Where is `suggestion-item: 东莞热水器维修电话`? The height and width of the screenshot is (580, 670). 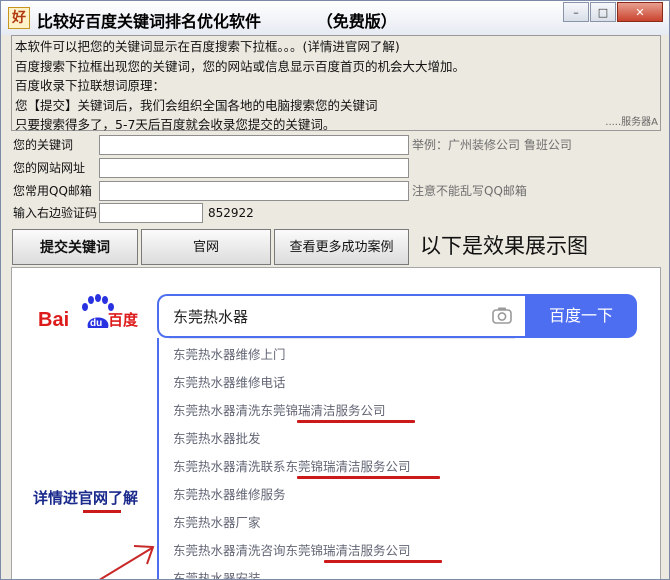
suggestion-item: 东莞热水器维修电话 is located at coordinates (229, 382).